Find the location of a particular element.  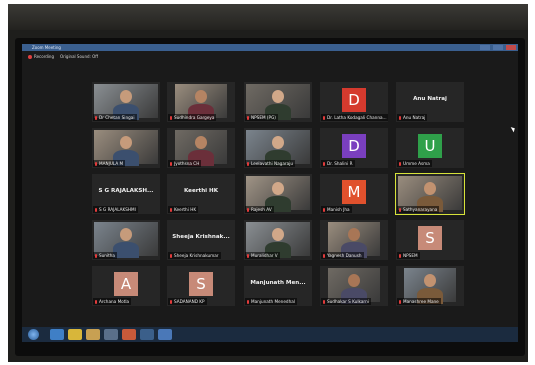

participant-name-bar: Muralidhar V is located at coordinates (262, 255).